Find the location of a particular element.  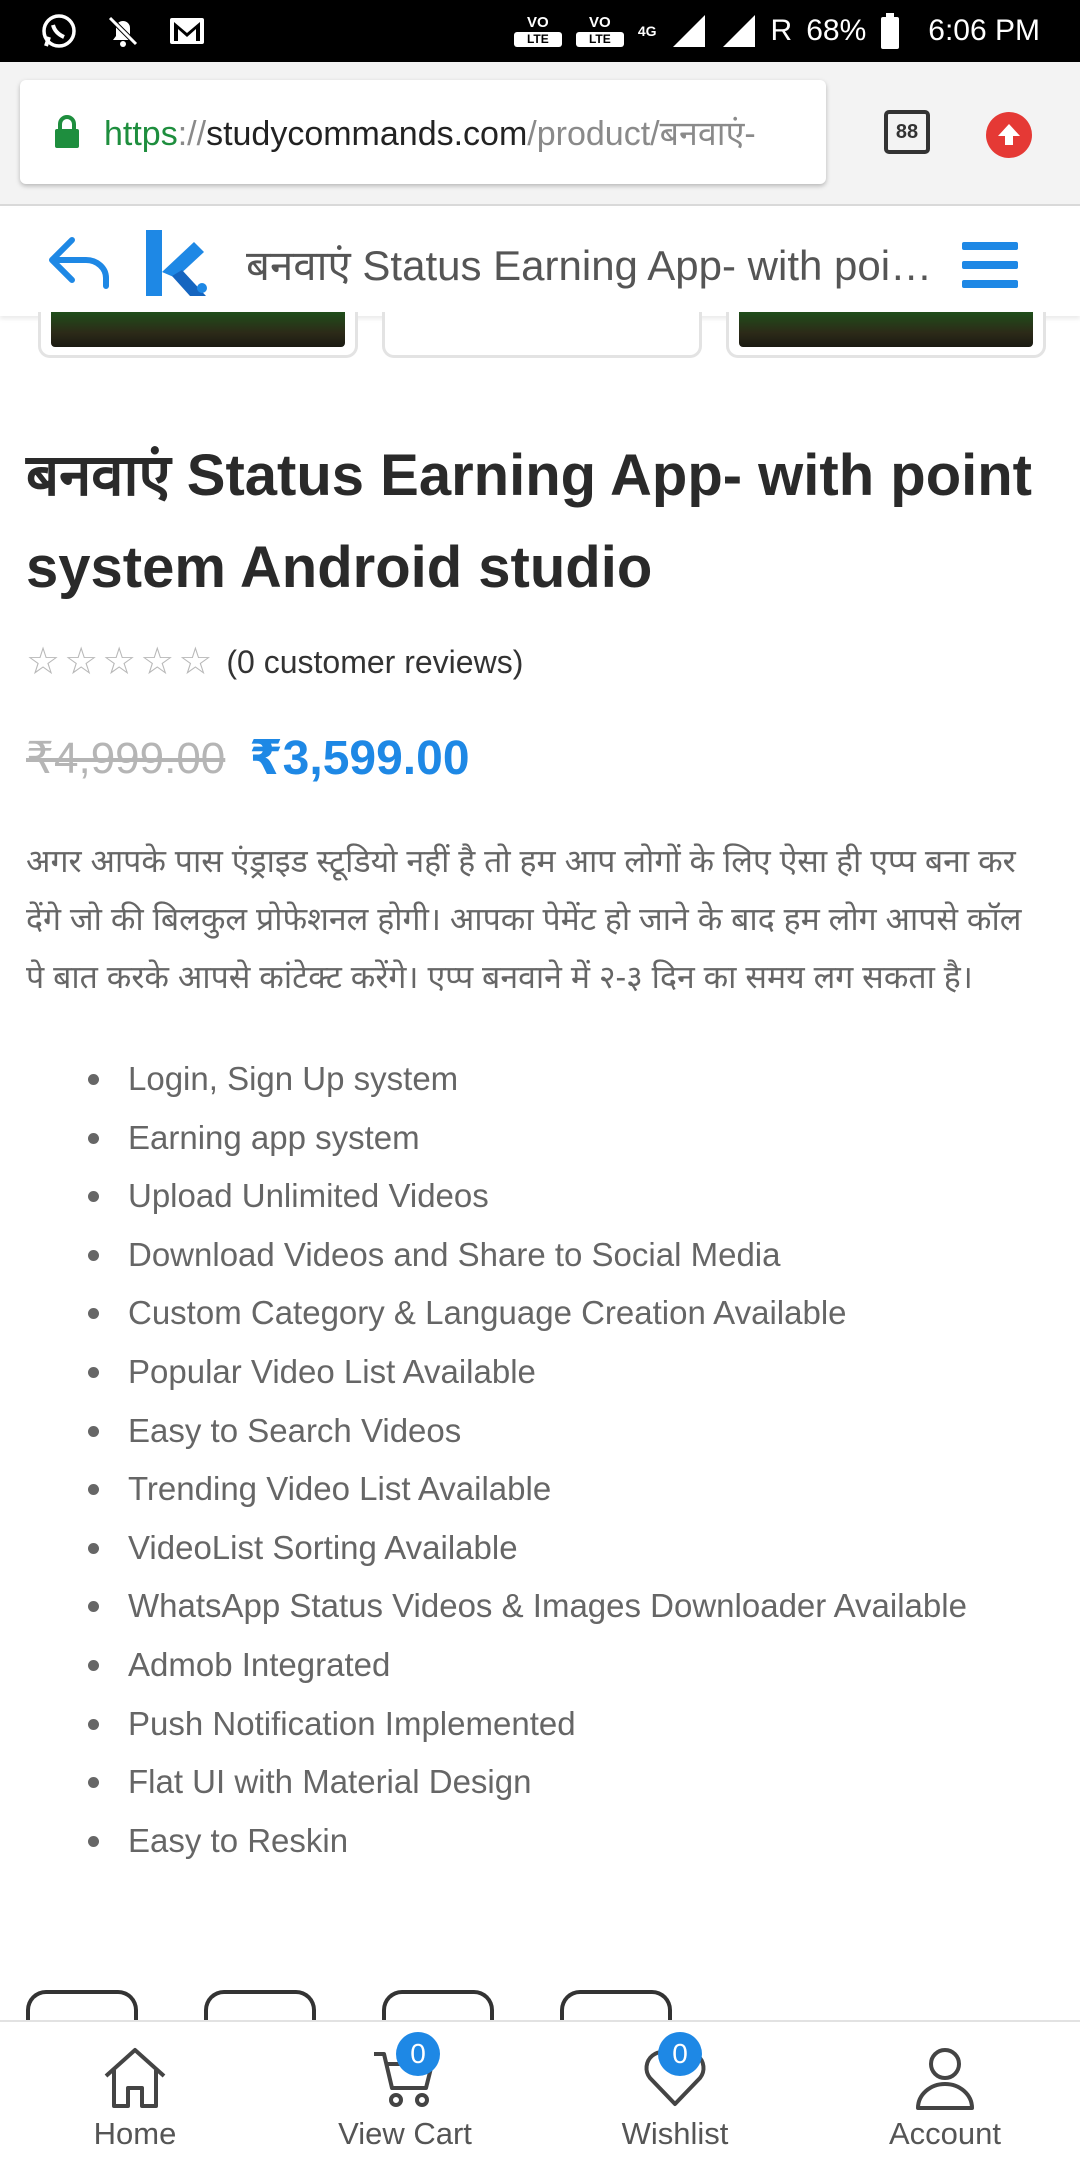

status-bar: VO LTE VO LTE 4G R 68% 6:06 PM is located at coordinates (540, 31).